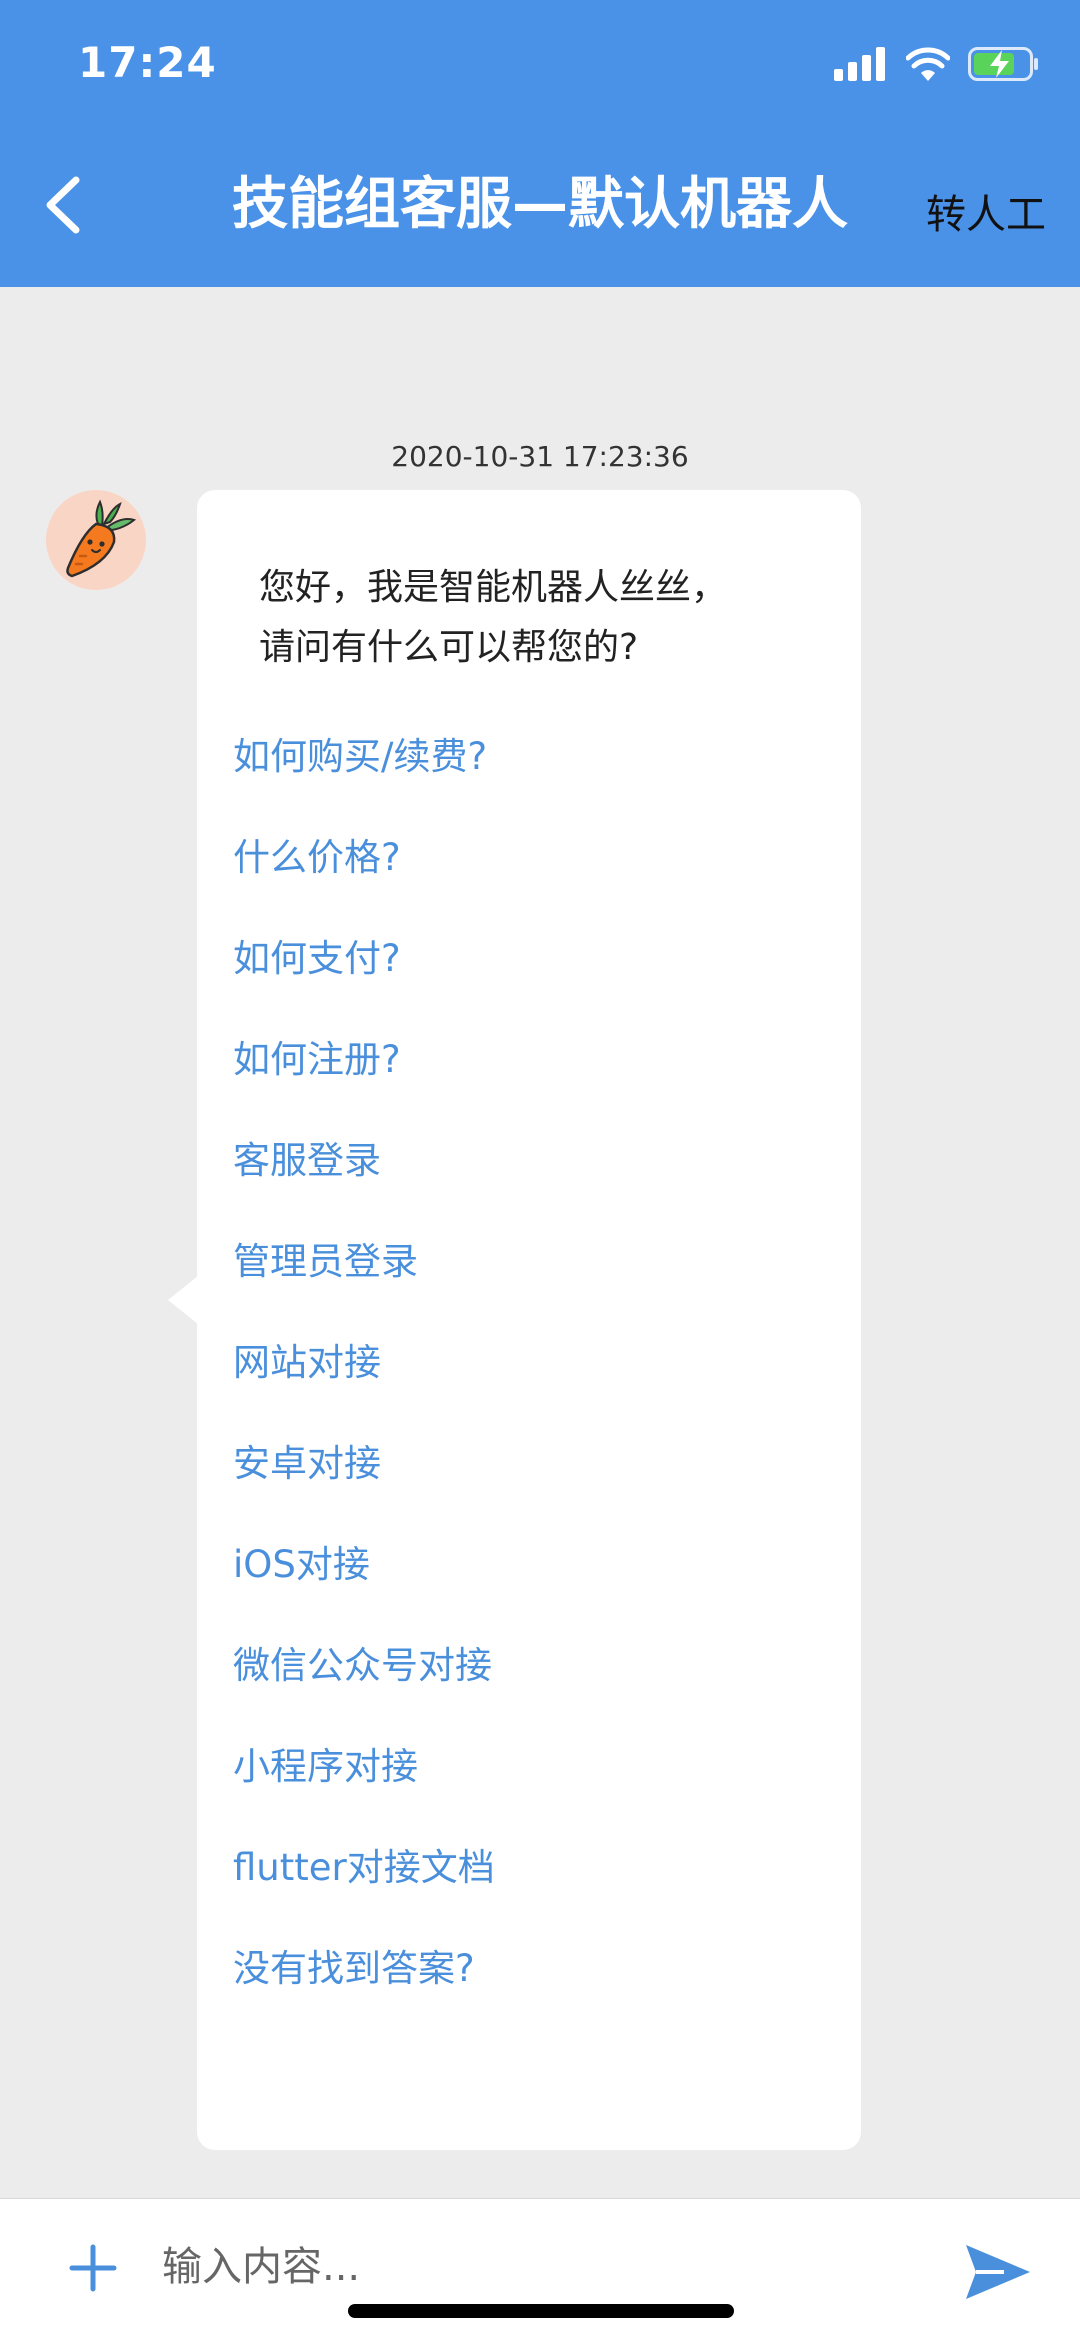  I want to click on message-timestamp: 2020-10-31 17:23:36, so click(540, 456).